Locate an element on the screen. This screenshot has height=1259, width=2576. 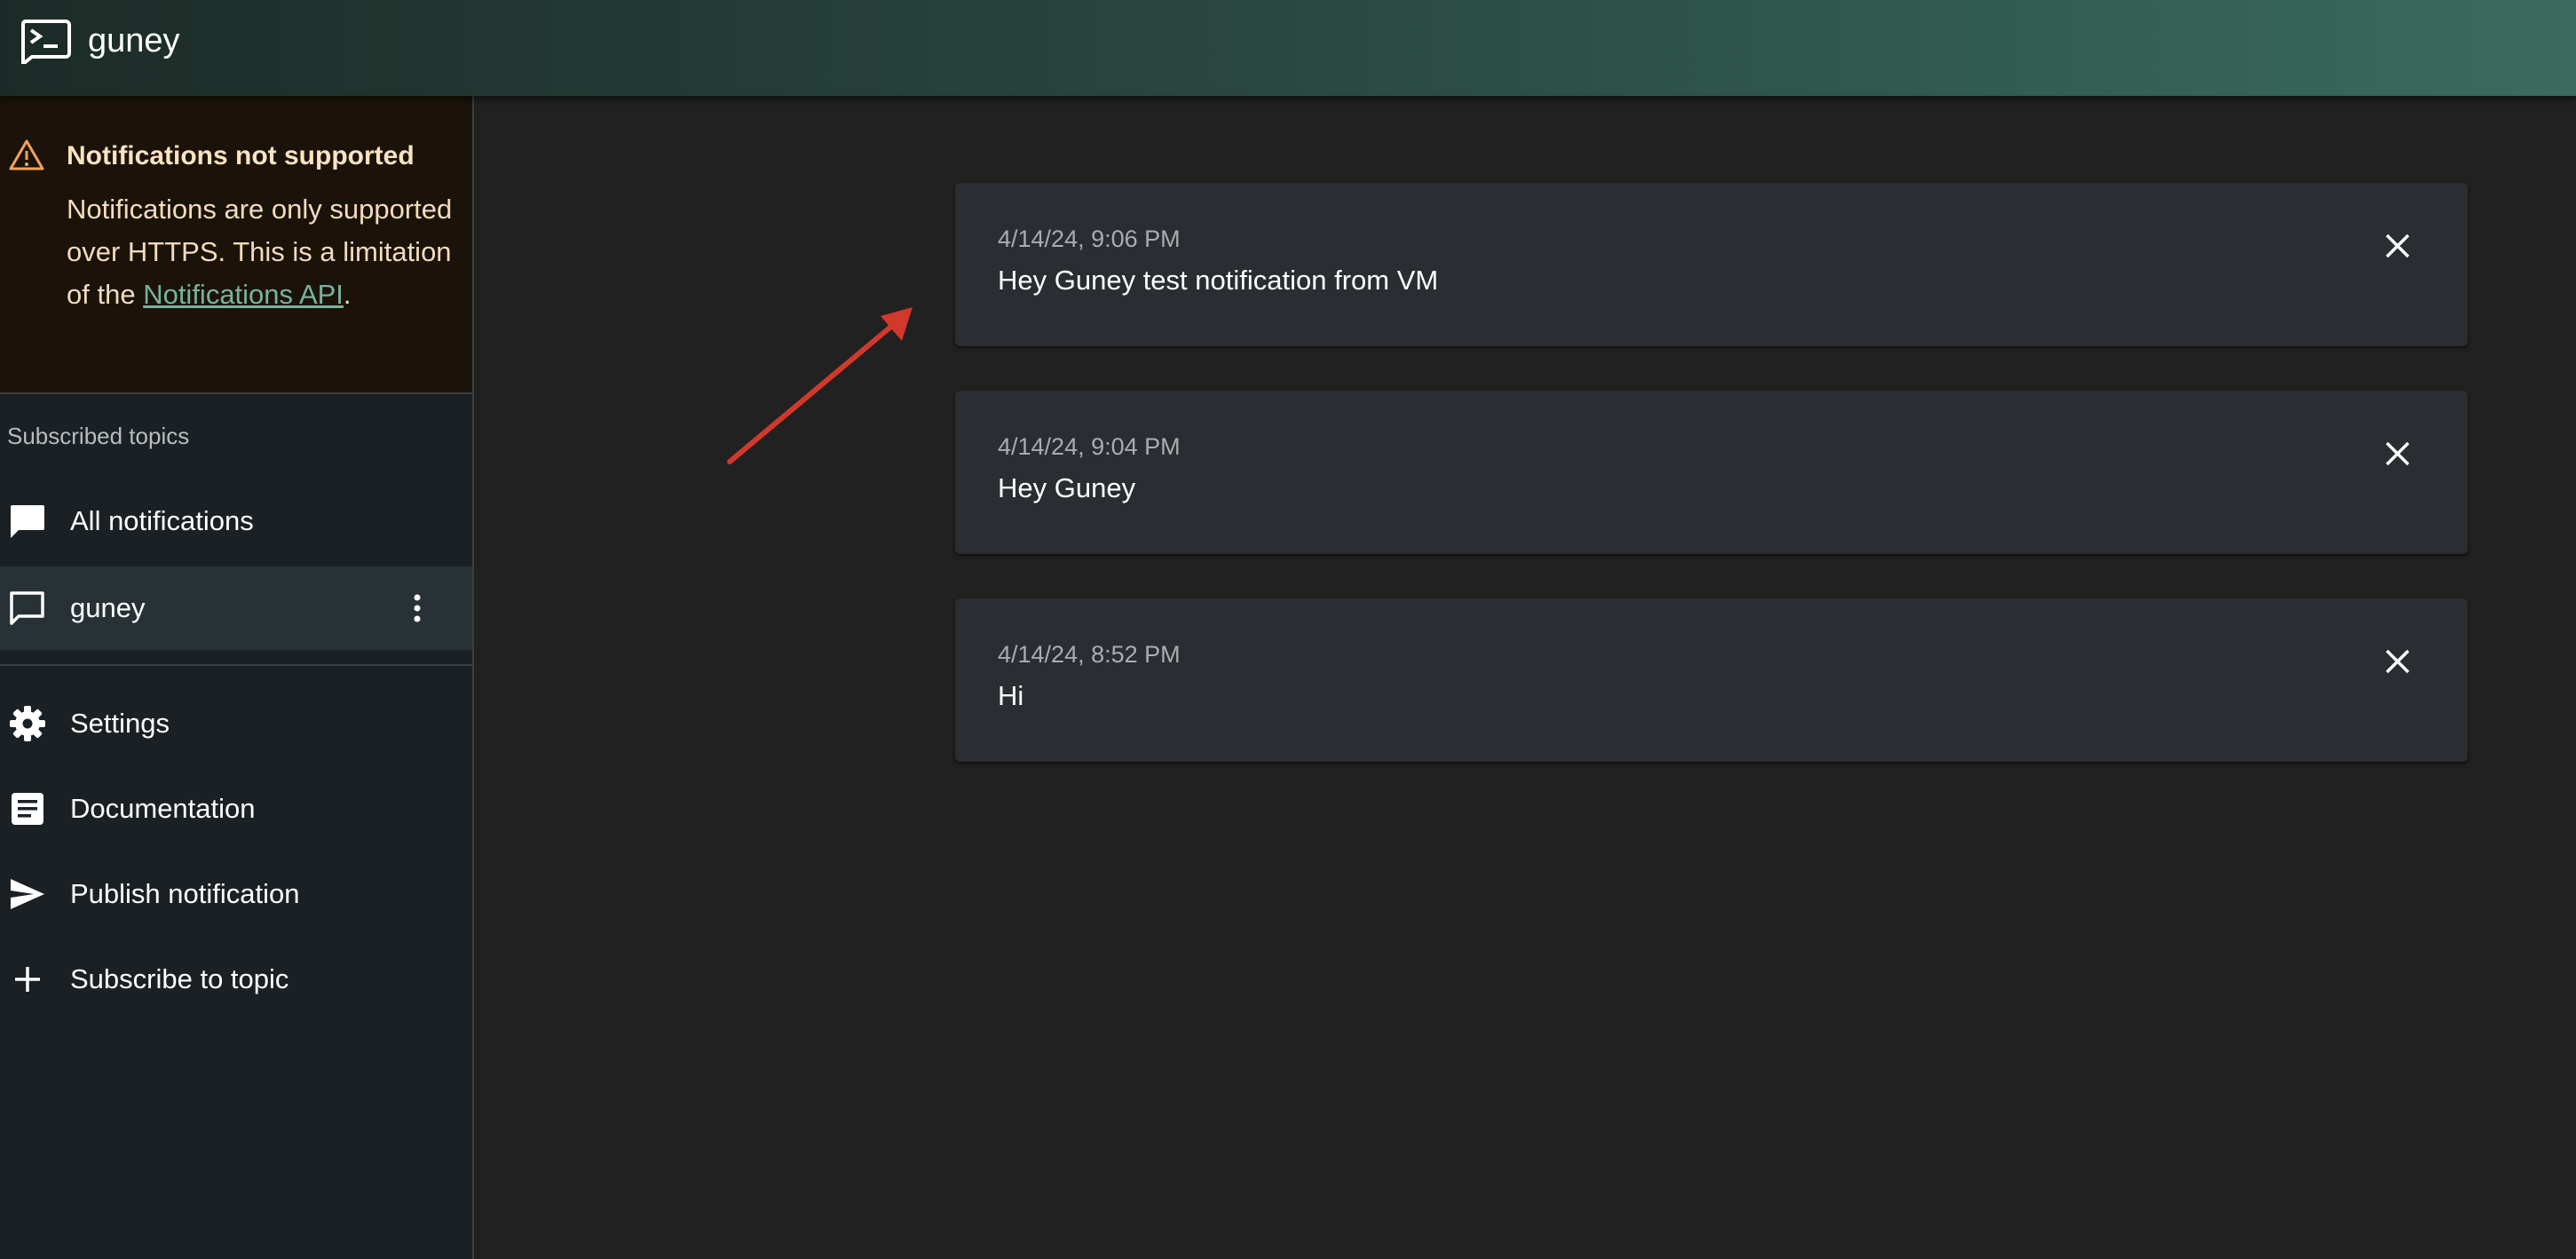
document-icon is located at coordinates (27, 809).